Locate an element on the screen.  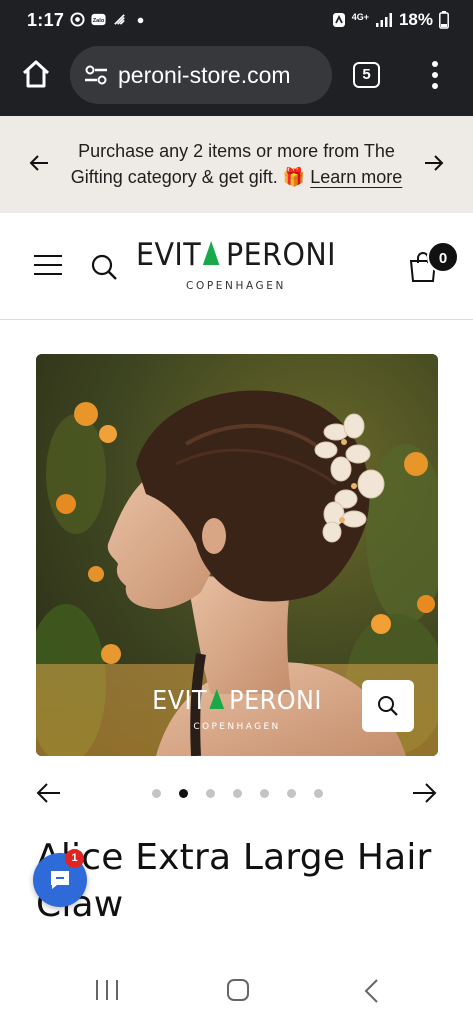
system-navigation-bar is located at coordinates (236, 991).